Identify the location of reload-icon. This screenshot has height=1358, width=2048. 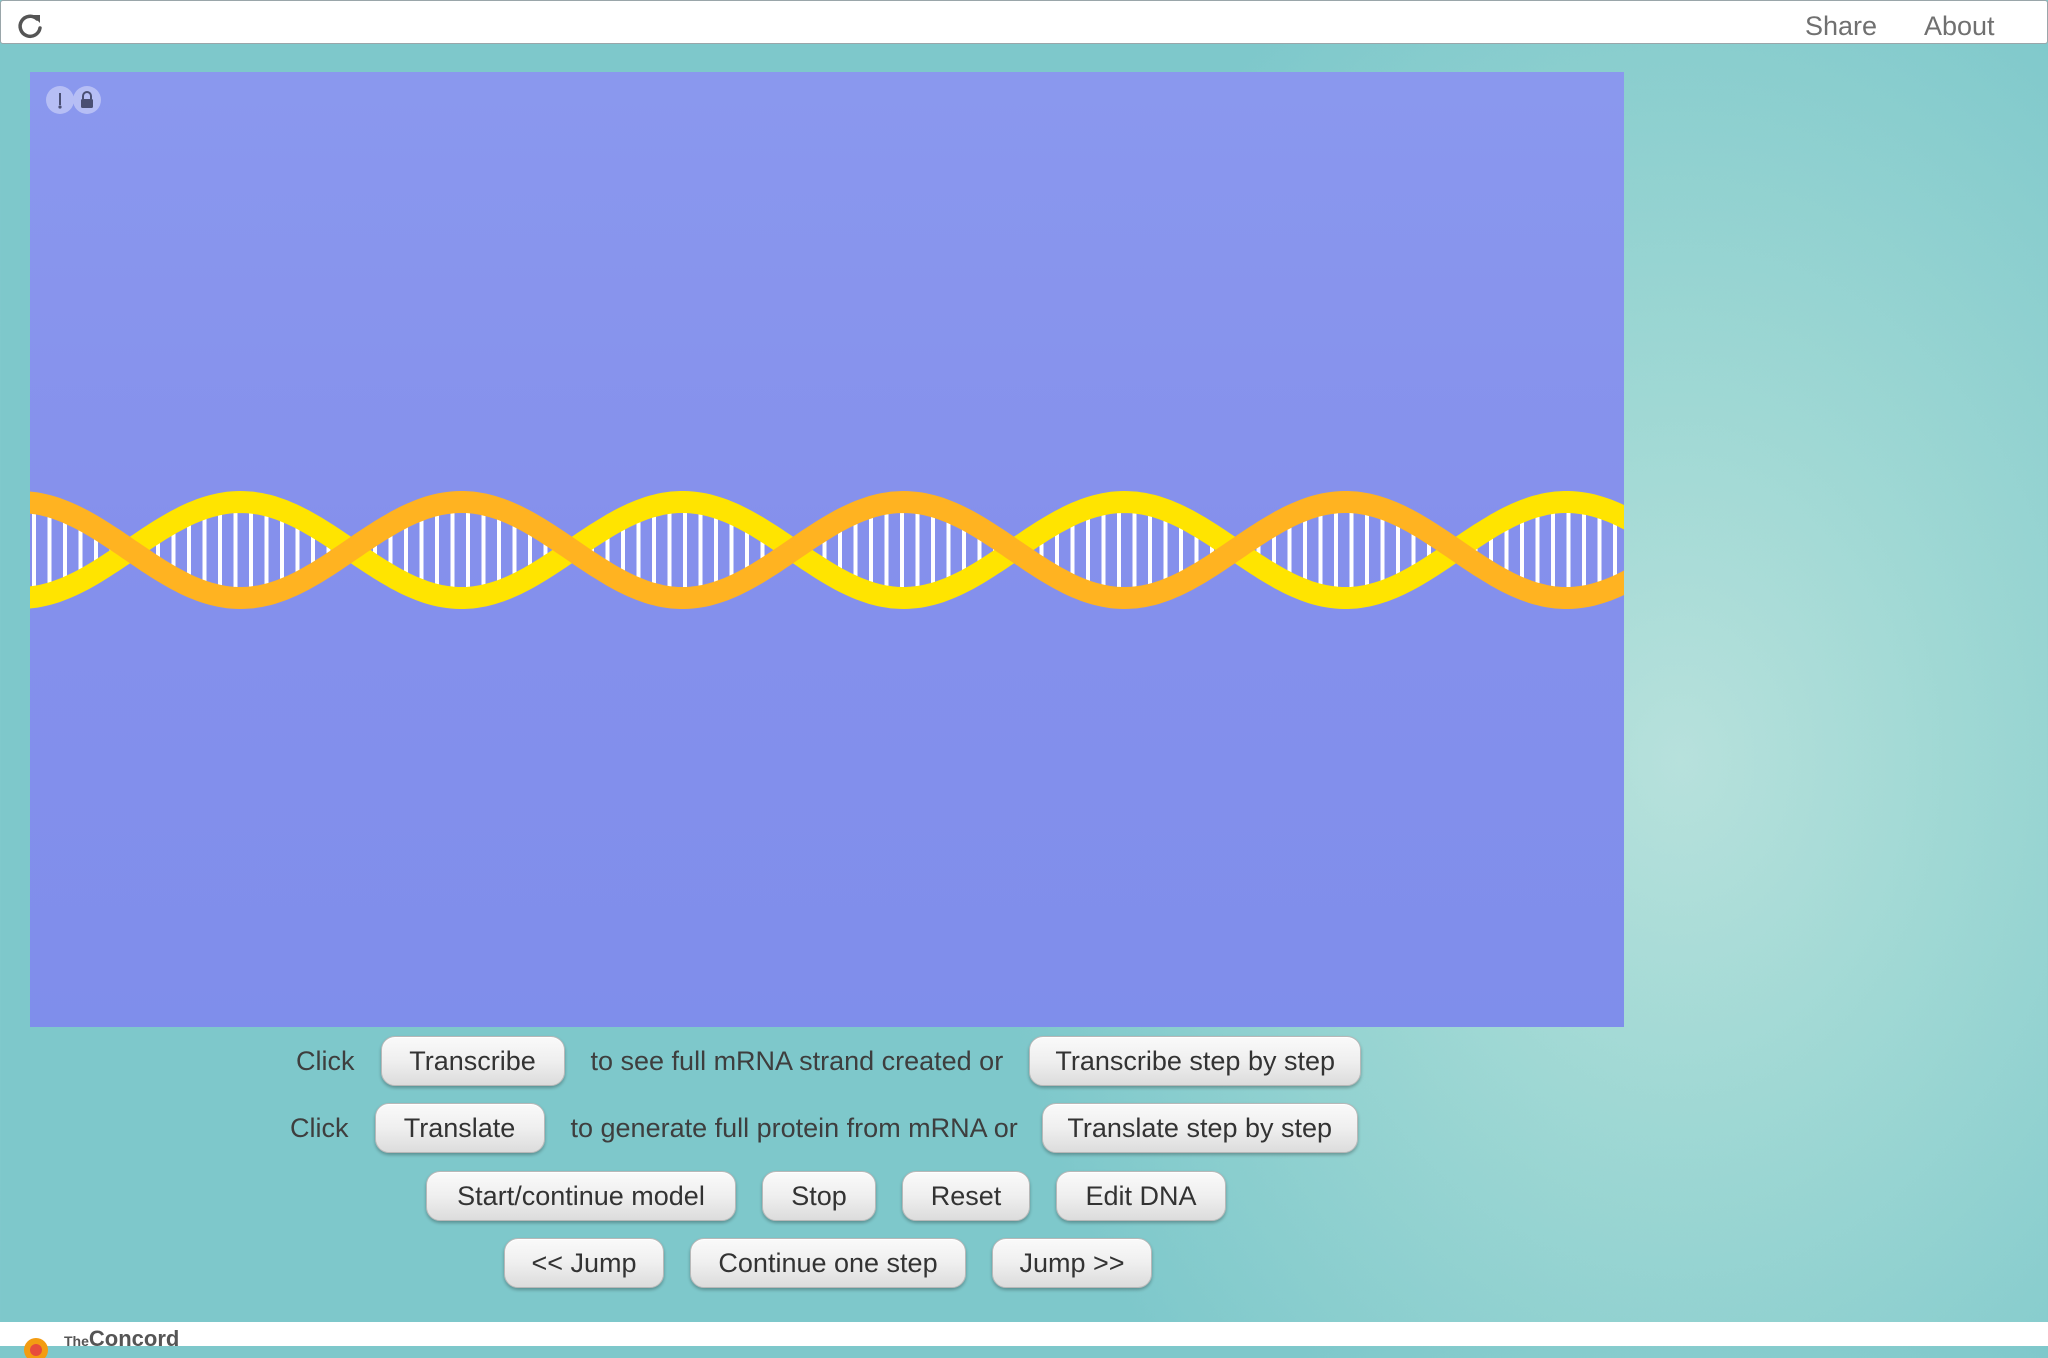
(30, 26).